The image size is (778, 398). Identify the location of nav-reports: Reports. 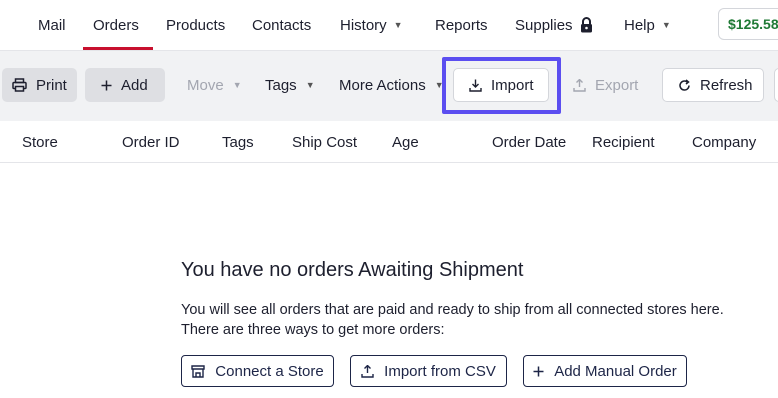
(461, 25).